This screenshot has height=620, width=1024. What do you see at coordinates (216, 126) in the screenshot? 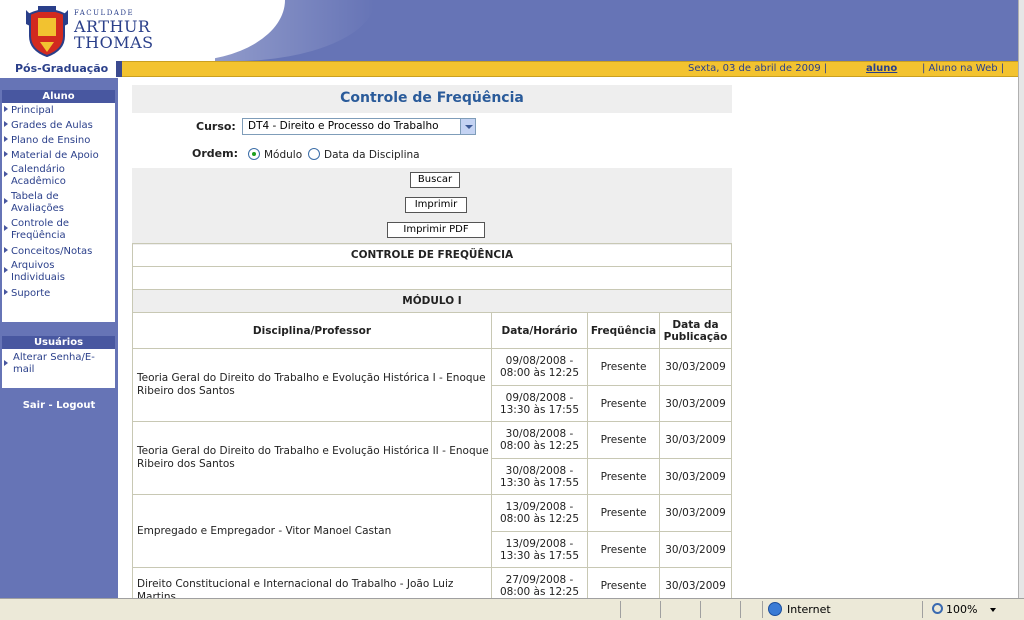
I see `curso-label: Curso:` at bounding box center [216, 126].